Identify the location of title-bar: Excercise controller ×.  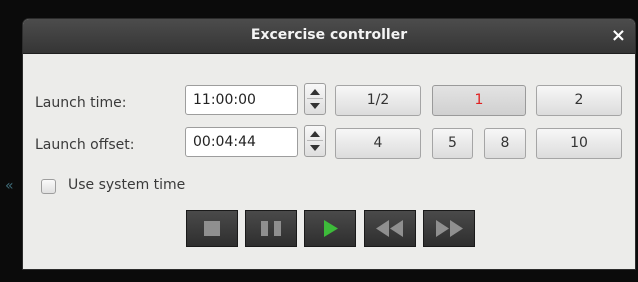
(329, 36).